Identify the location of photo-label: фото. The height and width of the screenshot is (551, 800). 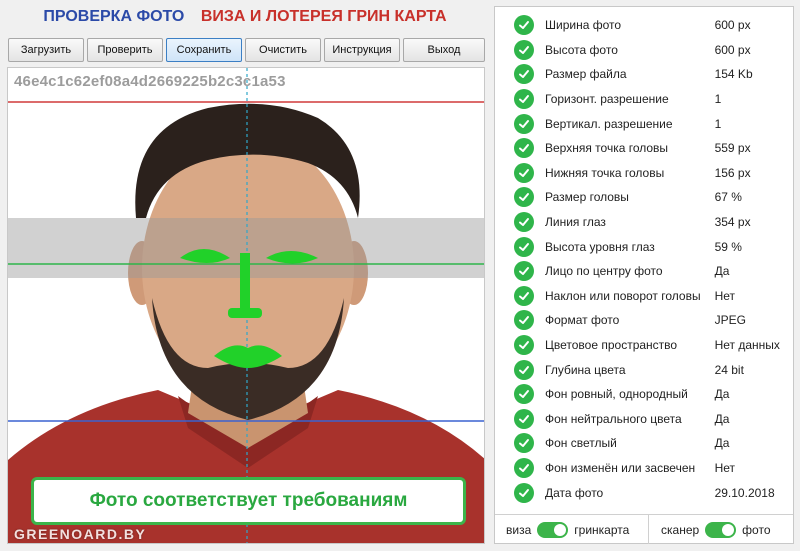
(756, 529).